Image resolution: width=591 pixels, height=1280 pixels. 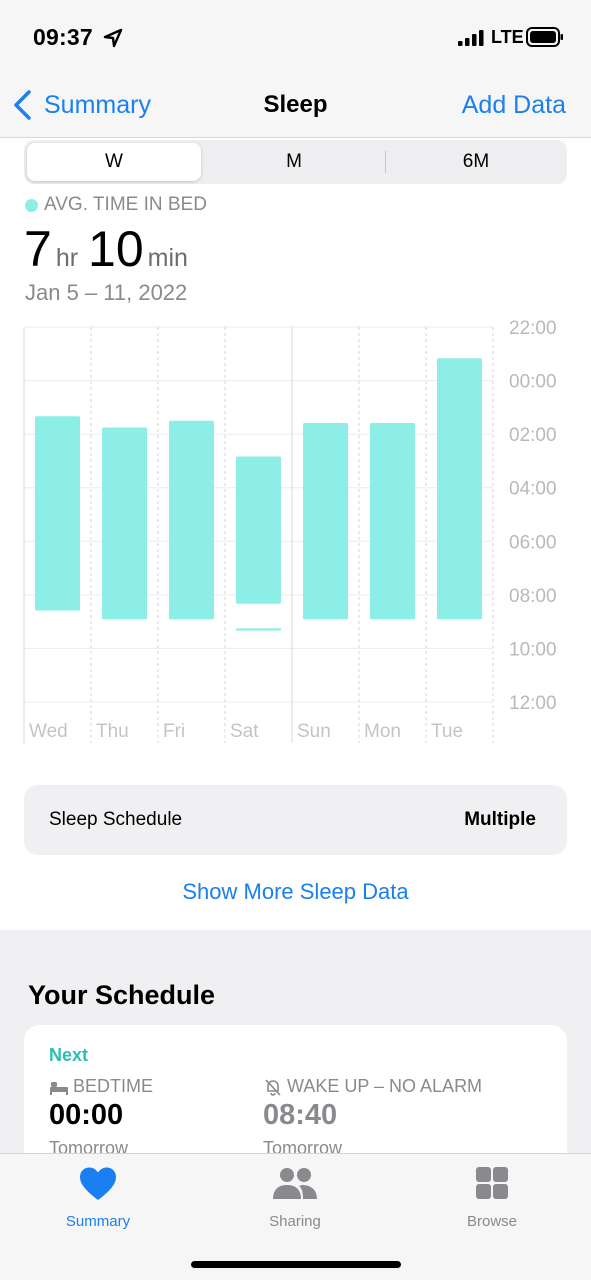 I want to click on tab-summary: Summary, so click(x=98, y=1198).